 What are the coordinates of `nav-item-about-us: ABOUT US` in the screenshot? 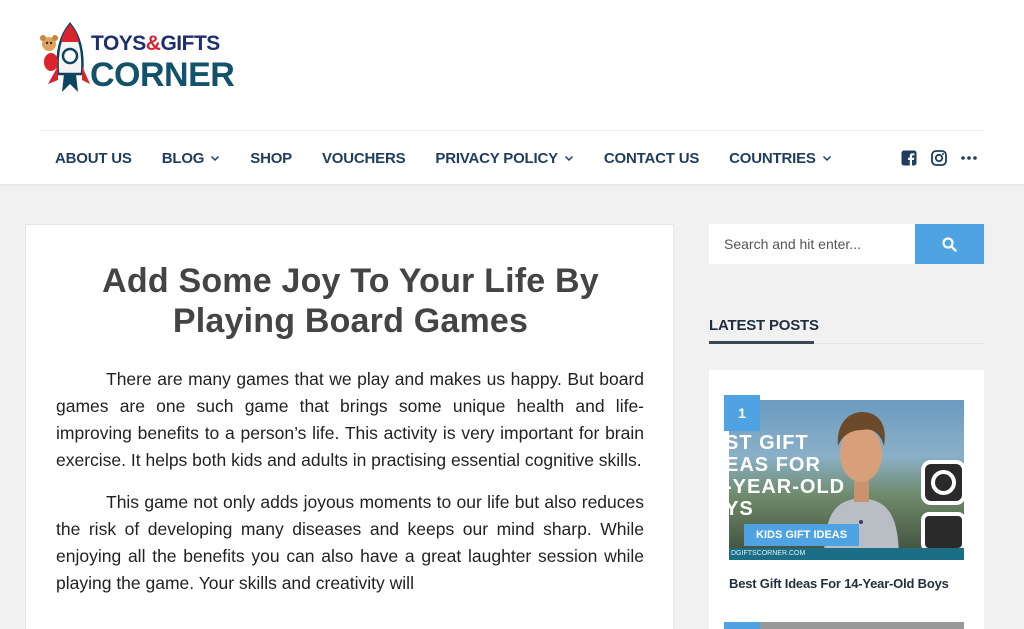 It's located at (93, 158).